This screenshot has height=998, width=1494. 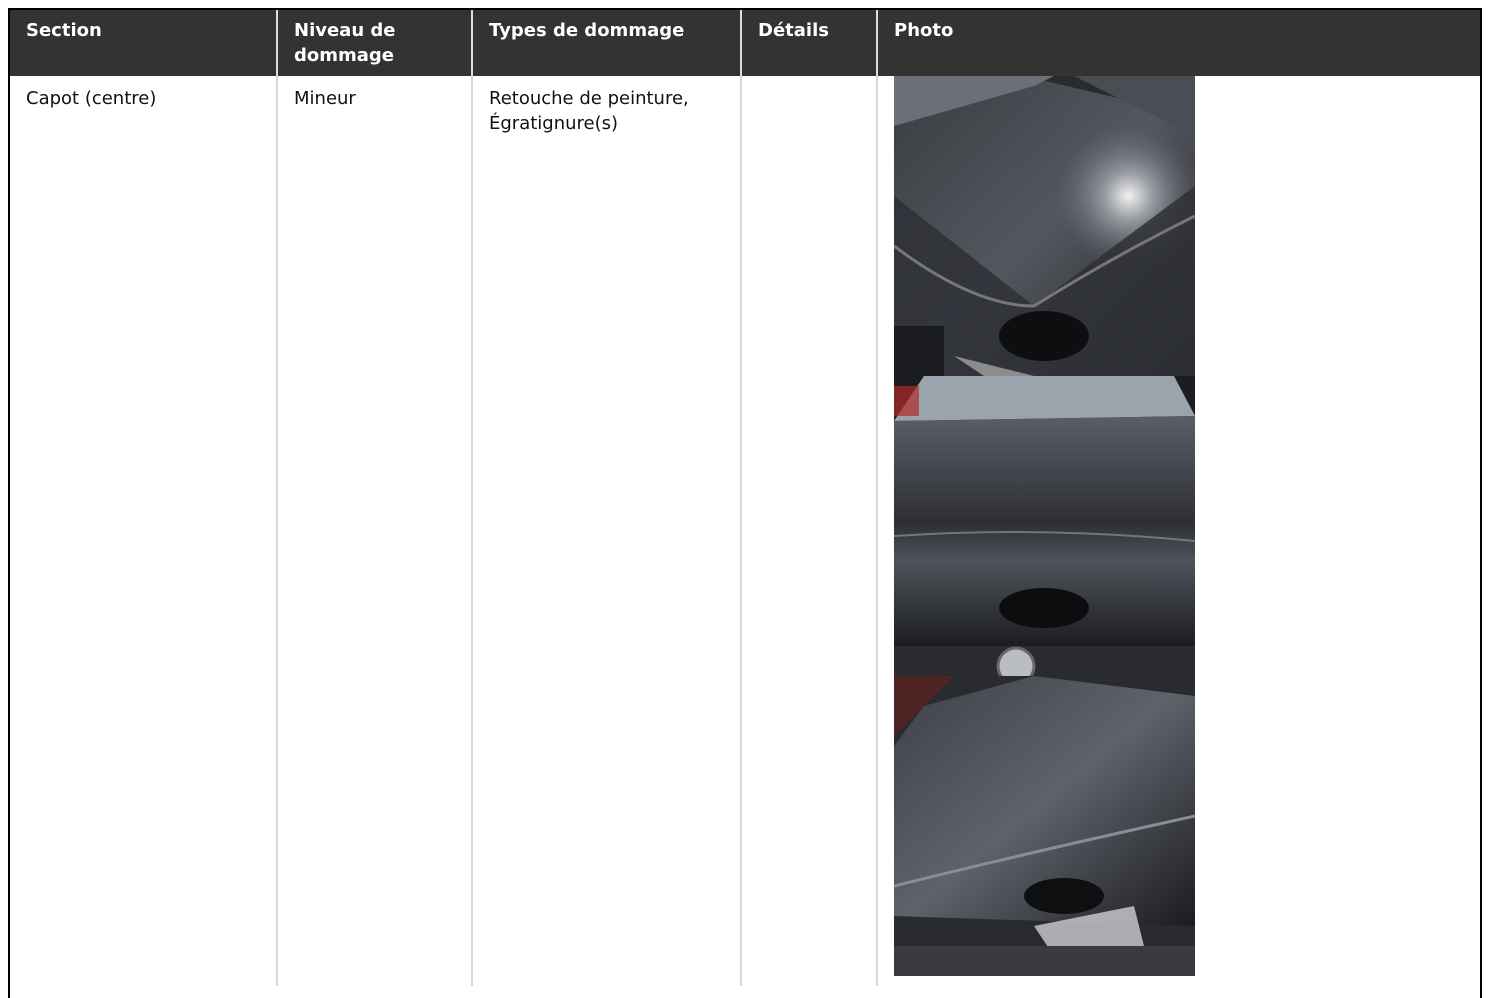 What do you see at coordinates (606, 43) in the screenshot?
I see `header-types: Types de dommage` at bounding box center [606, 43].